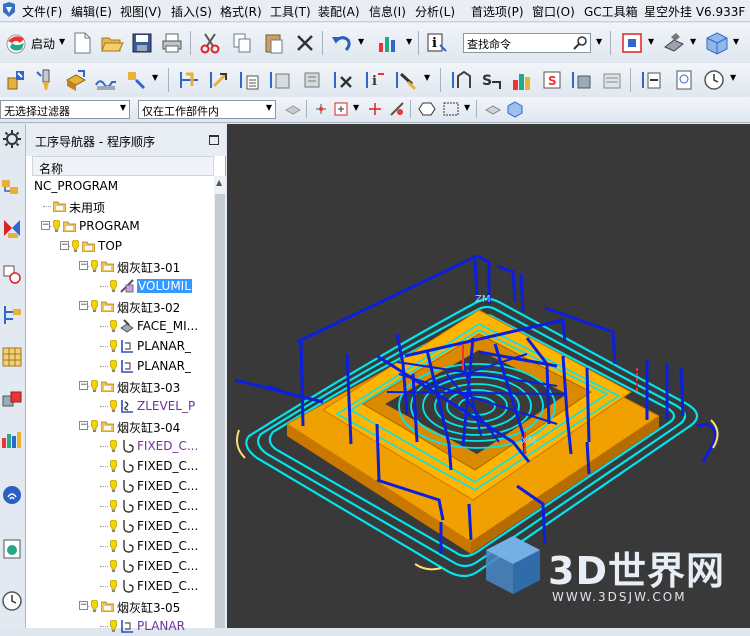 The height and width of the screenshot is (636, 750). I want to click on template-icon, so click(612, 80).